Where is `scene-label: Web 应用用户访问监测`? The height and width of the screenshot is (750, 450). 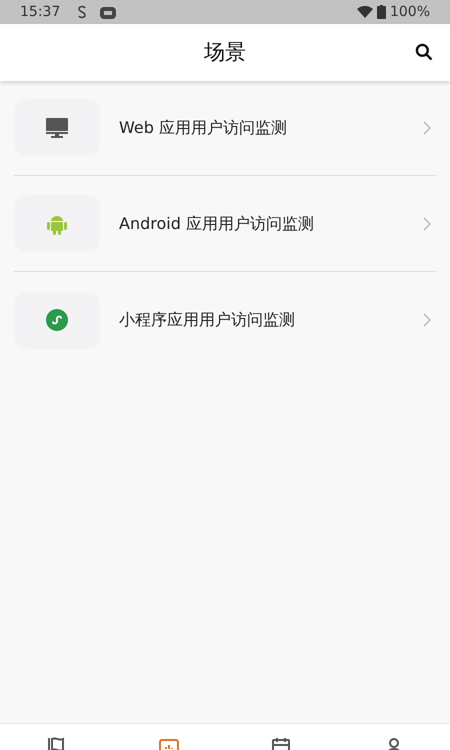 scene-label: Web 应用用户访问监测 is located at coordinates (203, 127).